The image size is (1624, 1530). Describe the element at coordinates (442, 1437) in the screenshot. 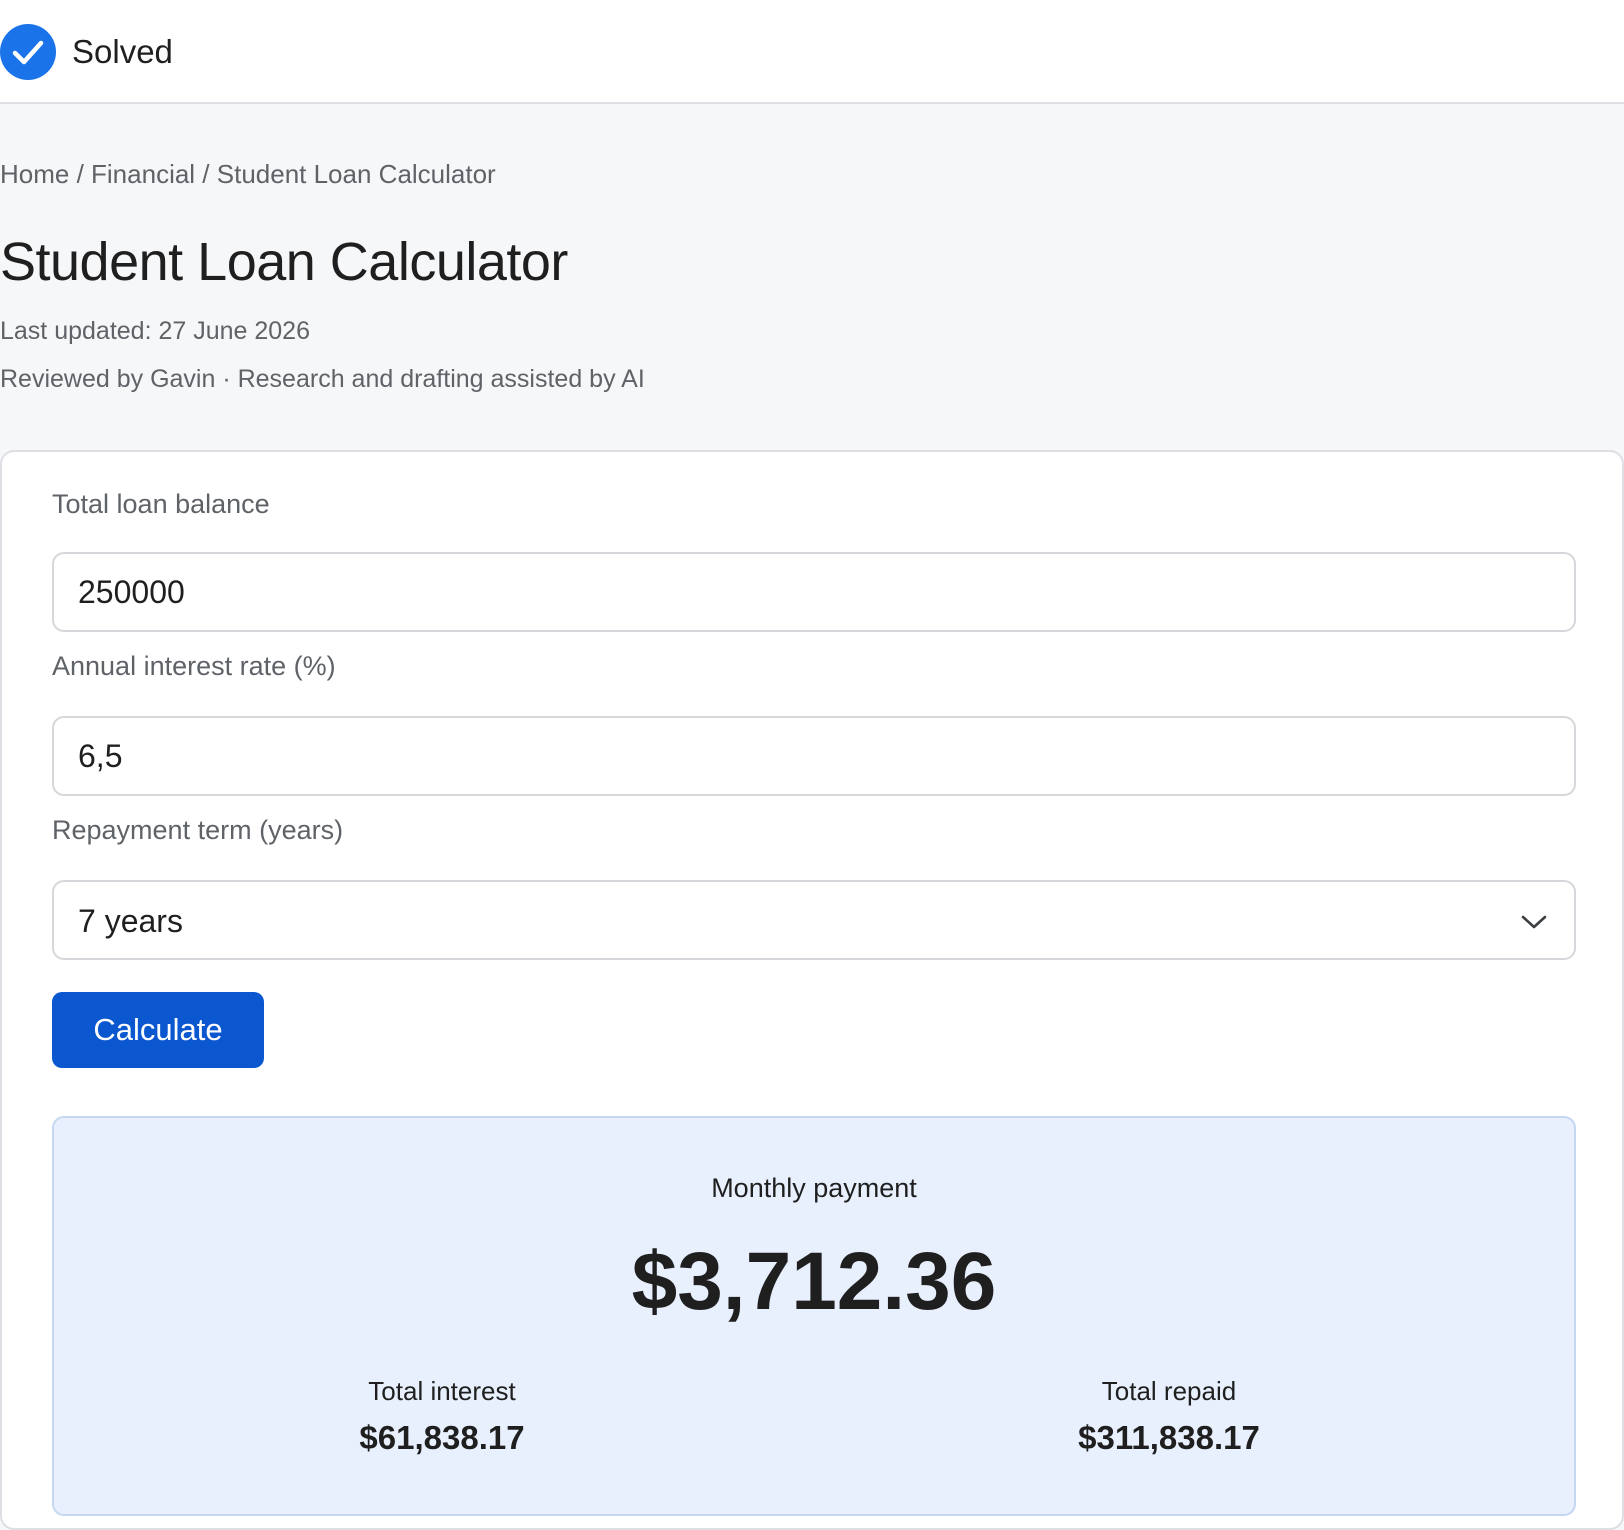

I see `total-interest-value: $61,838.17` at that location.